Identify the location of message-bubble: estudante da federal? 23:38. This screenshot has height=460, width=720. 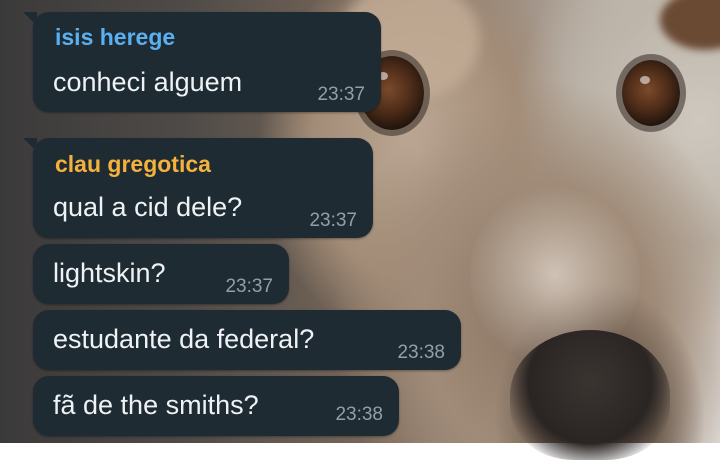
(247, 340).